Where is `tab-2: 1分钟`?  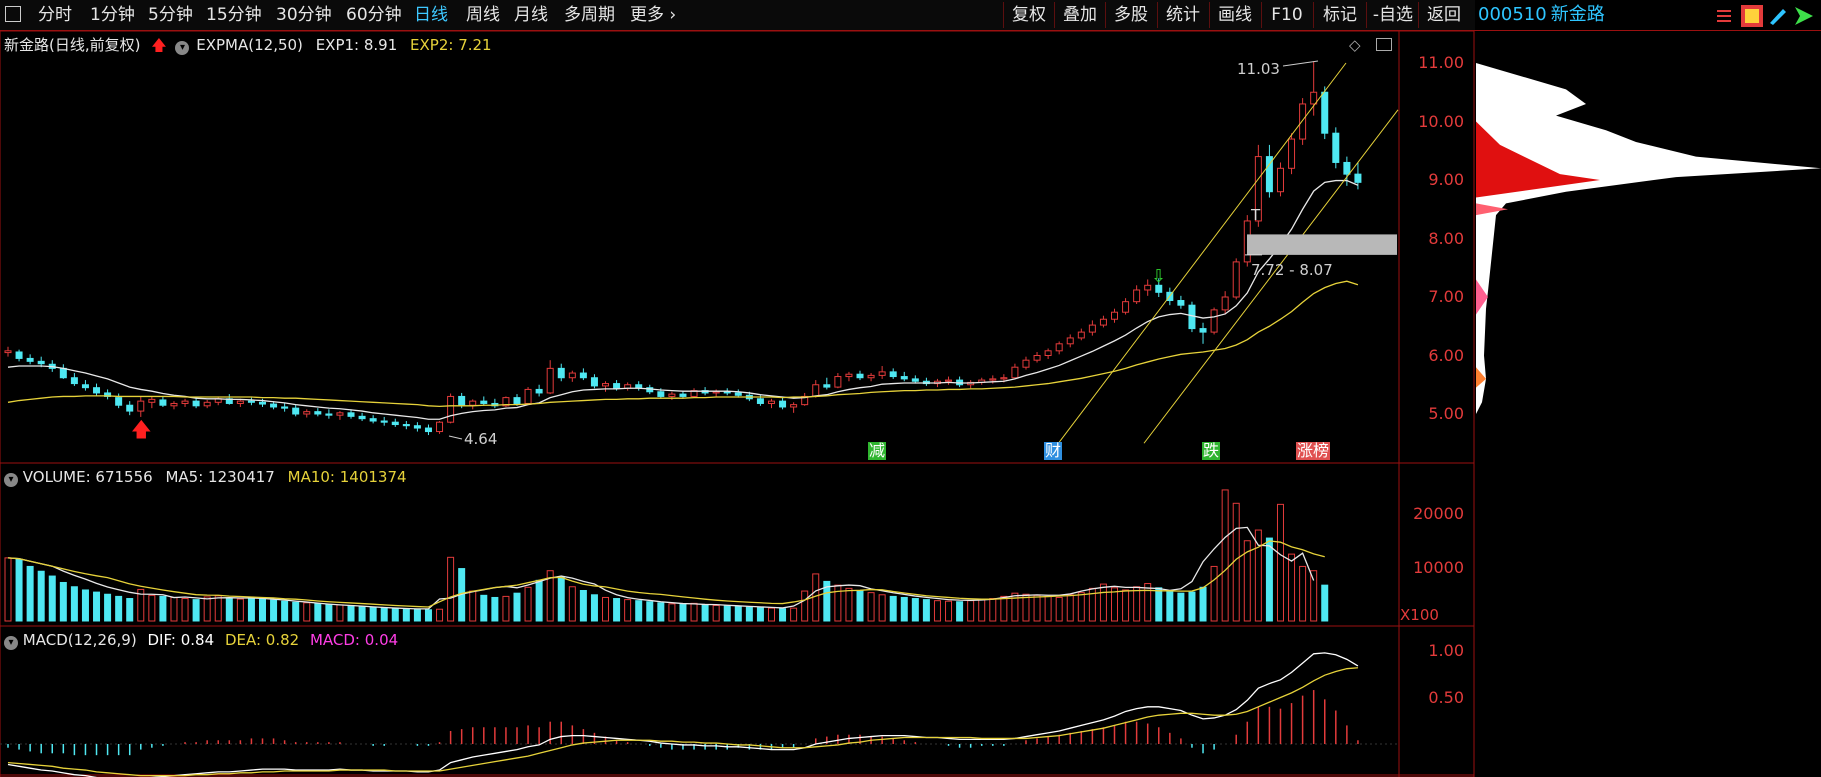 tab-2: 1分钟 is located at coordinates (112, 15).